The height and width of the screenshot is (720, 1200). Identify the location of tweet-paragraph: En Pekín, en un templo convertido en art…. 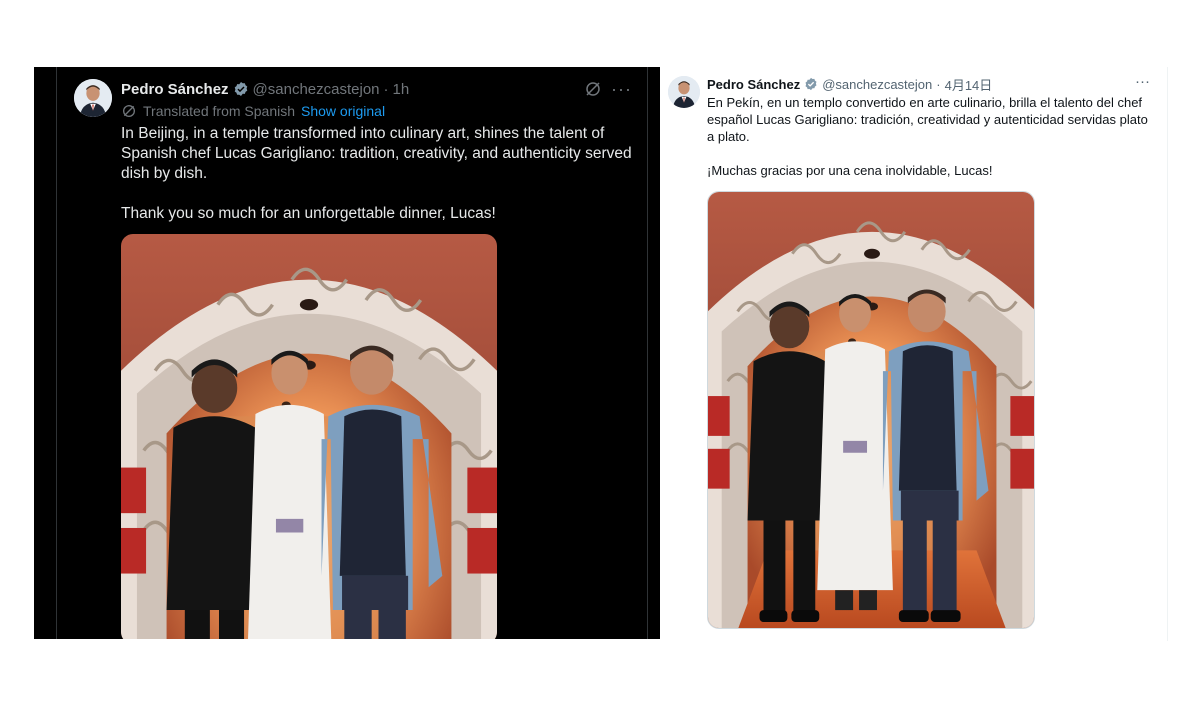
(927, 119).